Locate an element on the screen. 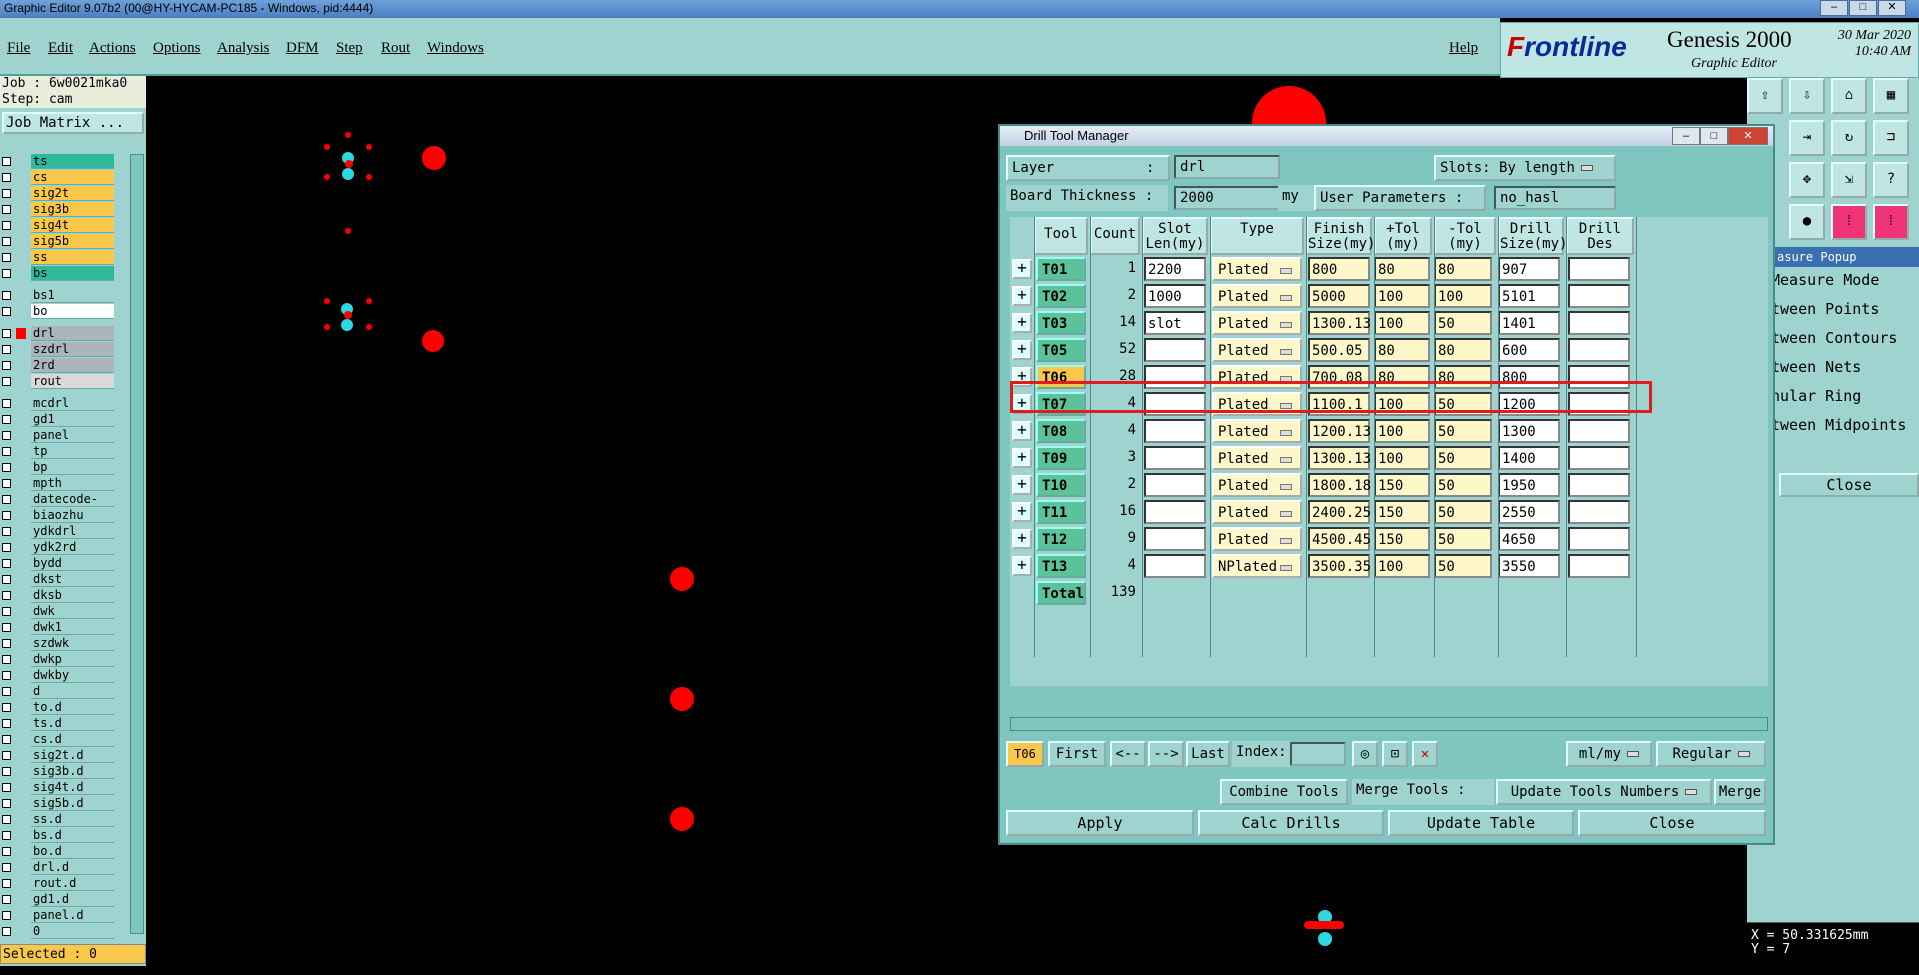 The width and height of the screenshot is (1919, 975). maximize-button: □ is located at coordinates (1863, 8).